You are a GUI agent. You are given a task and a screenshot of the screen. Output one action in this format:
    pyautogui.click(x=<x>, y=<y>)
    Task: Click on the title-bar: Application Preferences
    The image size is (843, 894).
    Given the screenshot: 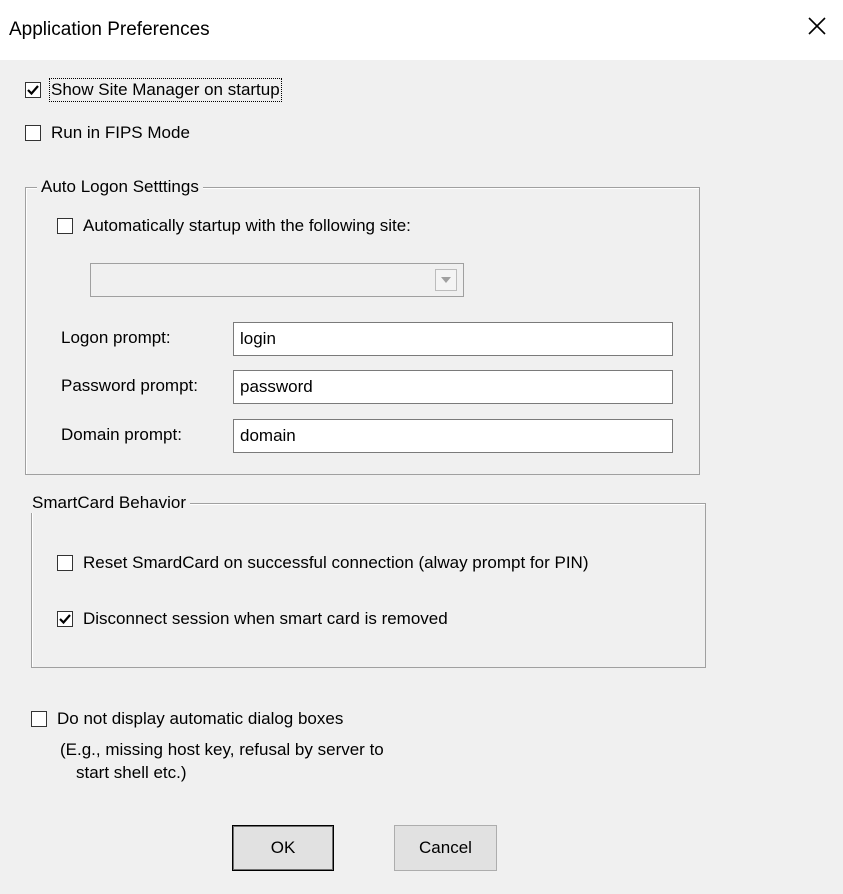 What is the action you would take?
    pyautogui.click(x=421, y=30)
    